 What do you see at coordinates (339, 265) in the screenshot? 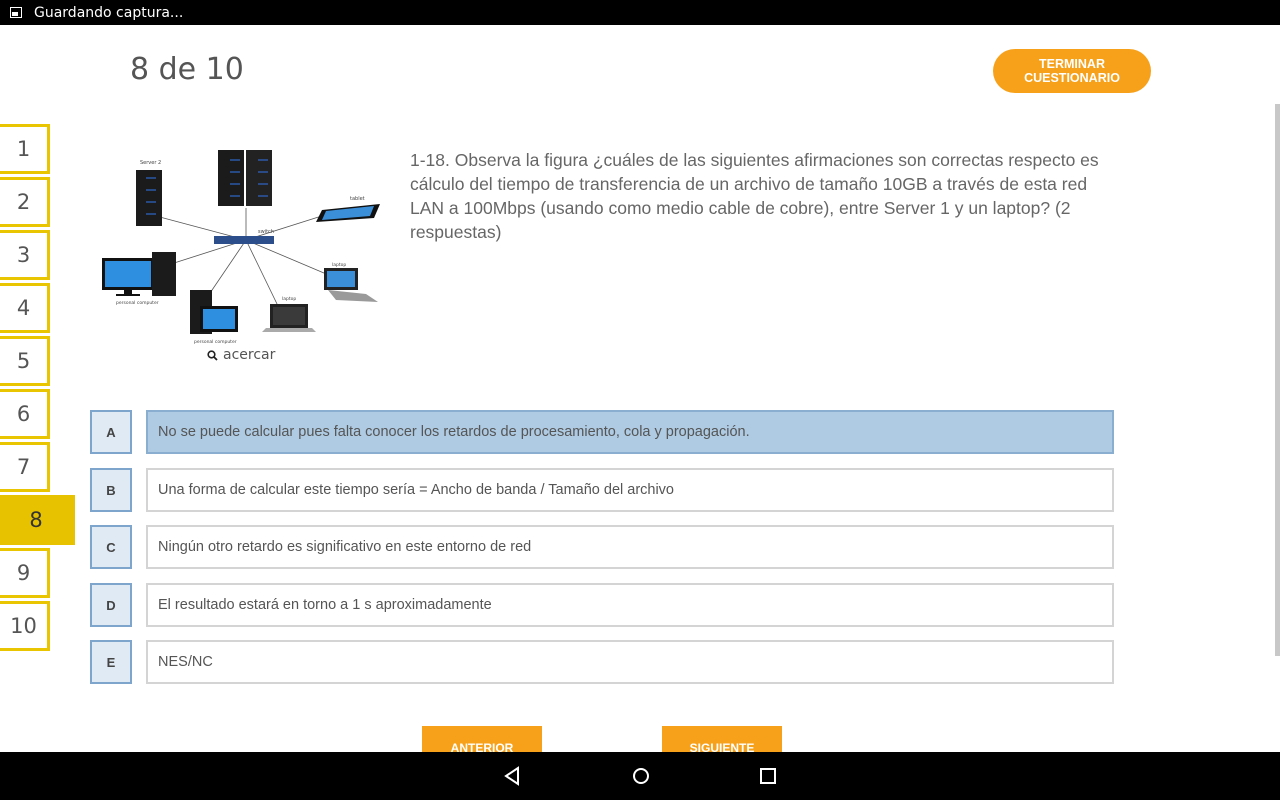
I see `label-laptop2: laptop` at bounding box center [339, 265].